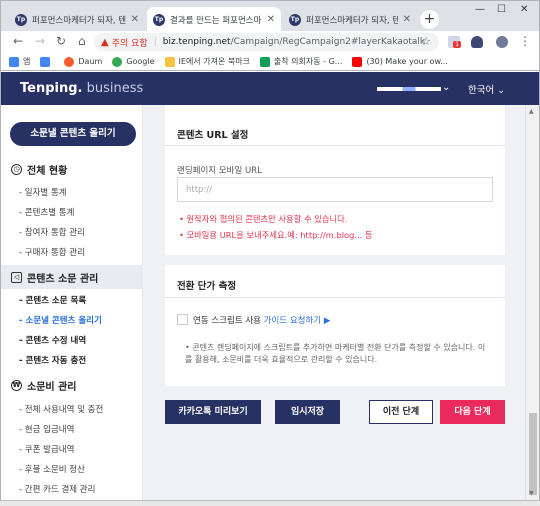 Image resolution: width=540 pixels, height=506 pixels. I want to click on sidebar-item-coupons: - 쿠폰 발급내역, so click(46, 449).